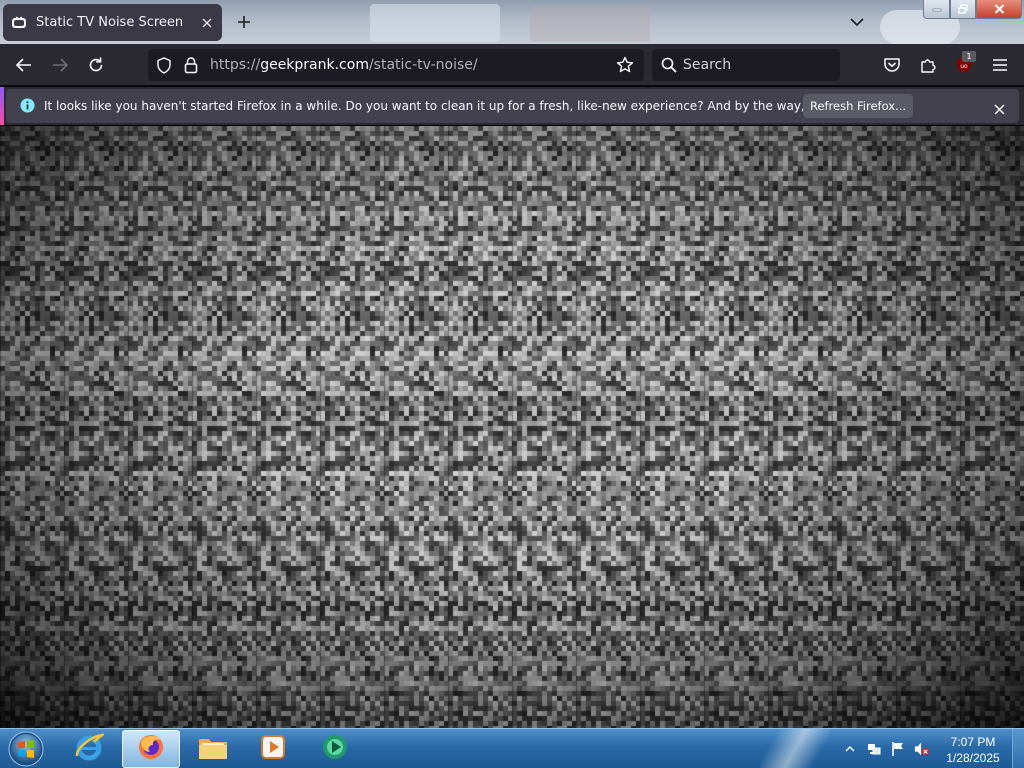  I want to click on show-hidden-icons-arrow-icon, so click(850, 749).